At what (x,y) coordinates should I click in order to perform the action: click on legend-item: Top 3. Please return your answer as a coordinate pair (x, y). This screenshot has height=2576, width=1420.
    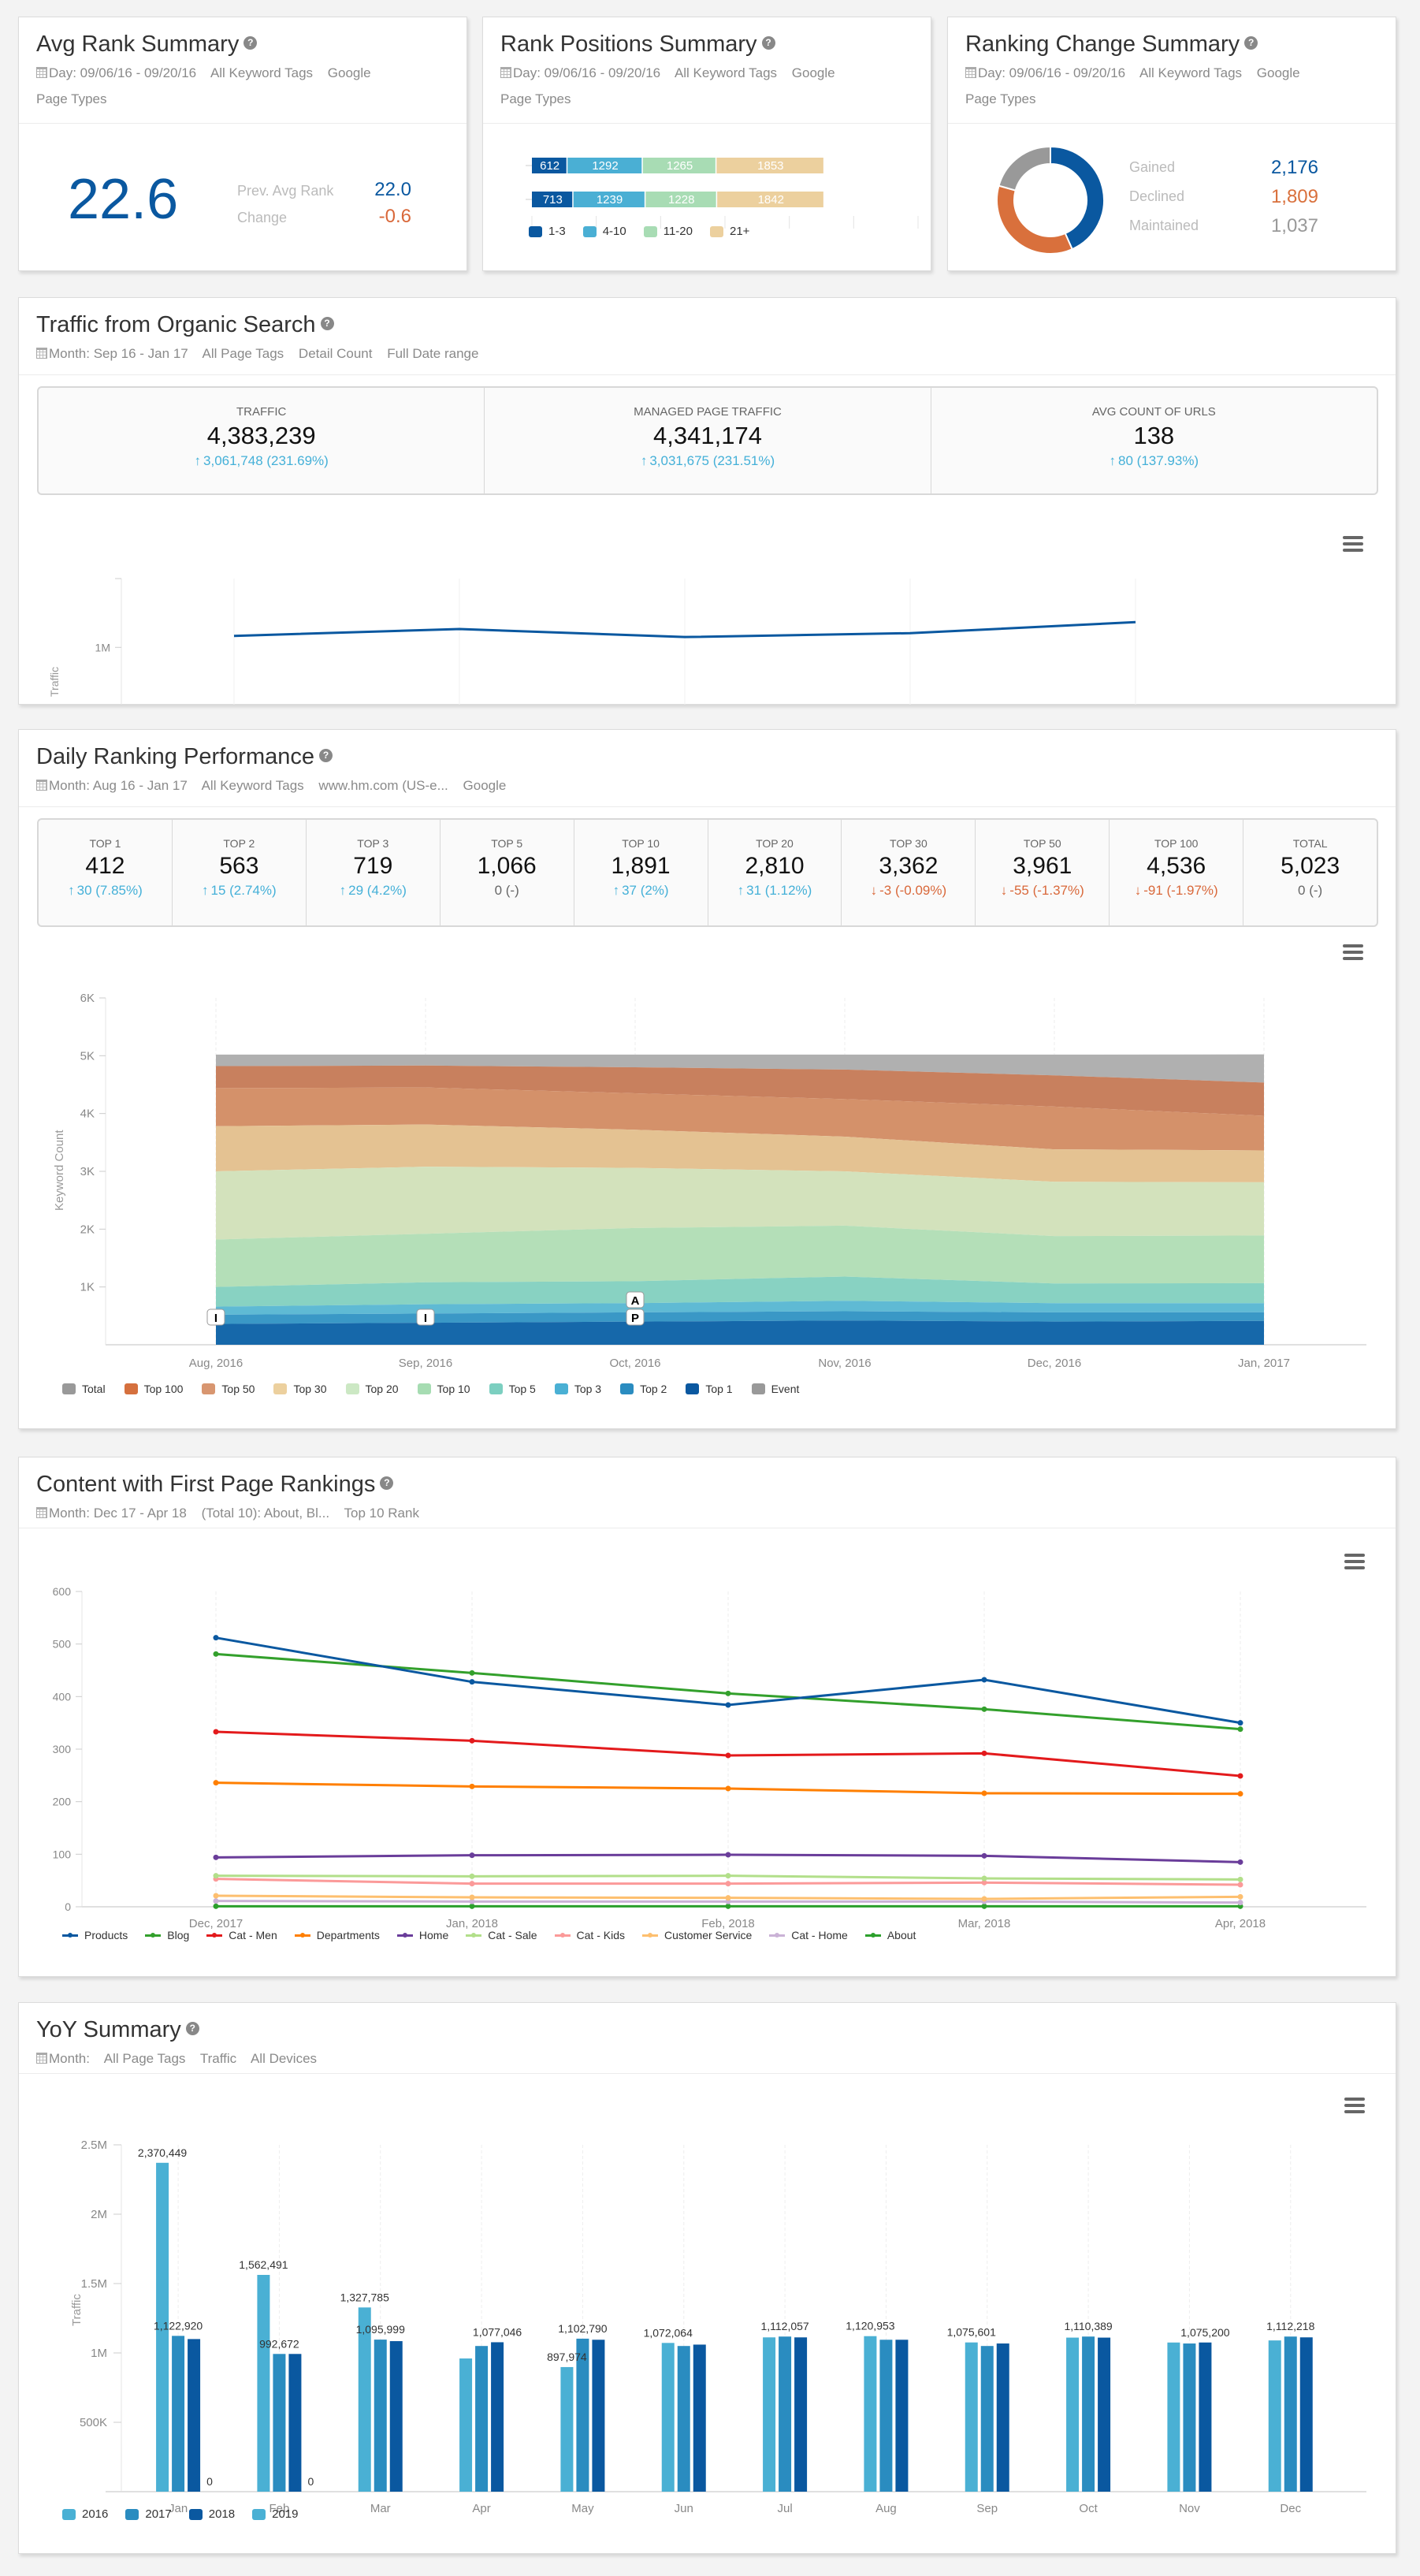
    Looking at the image, I should click on (577, 1389).